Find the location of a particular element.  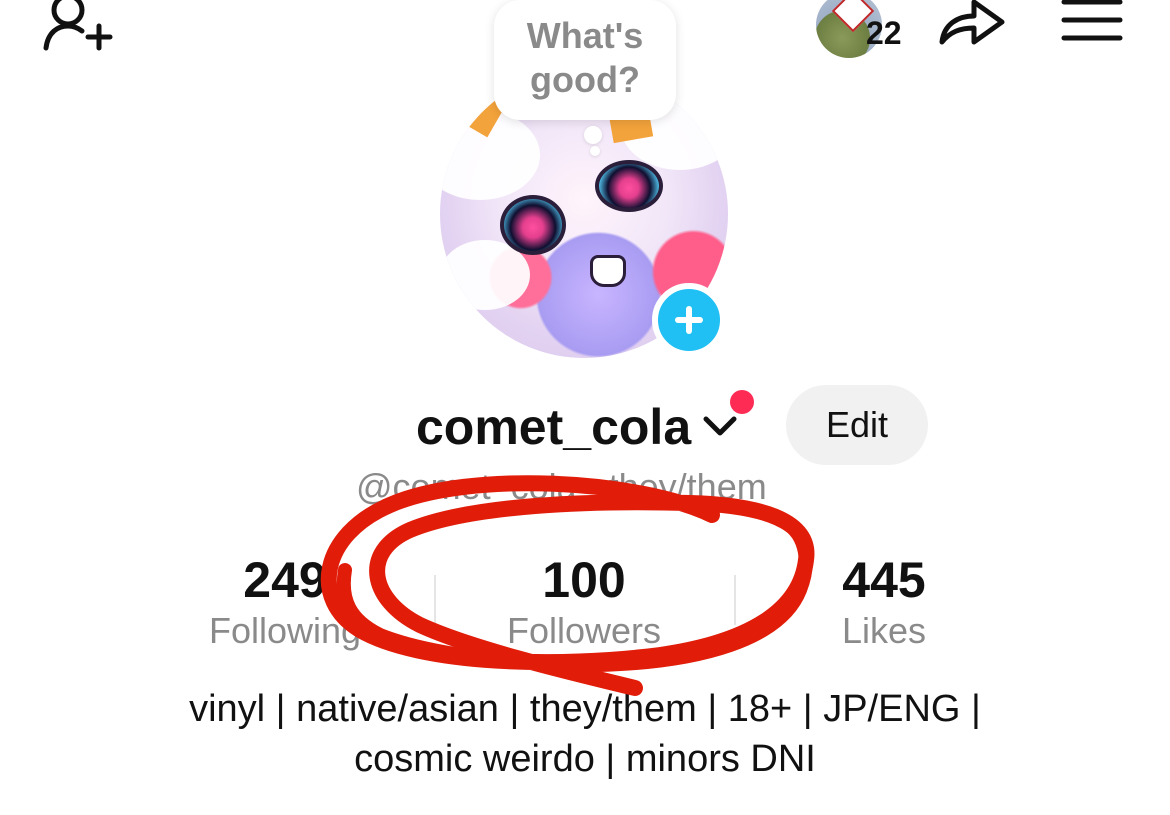

following-count: 249 is located at coordinates (285, 580).